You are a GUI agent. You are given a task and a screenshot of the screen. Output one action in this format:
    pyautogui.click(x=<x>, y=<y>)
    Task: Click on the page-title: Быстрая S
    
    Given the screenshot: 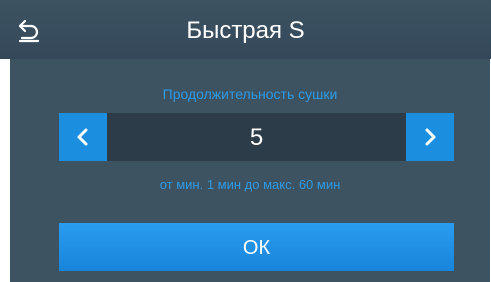 What is the action you would take?
    pyautogui.click(x=245, y=30)
    